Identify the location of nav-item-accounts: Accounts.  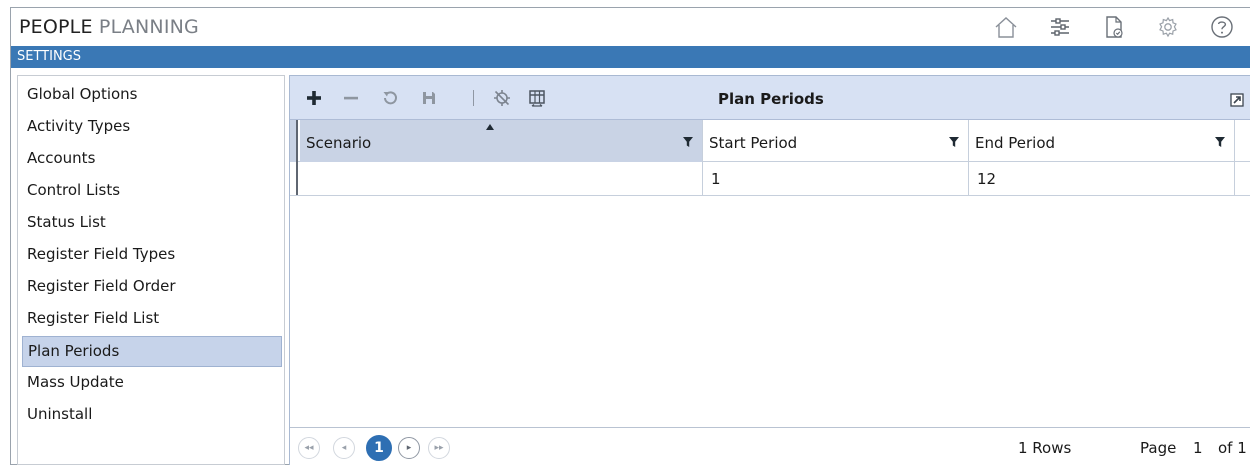
(152, 159).